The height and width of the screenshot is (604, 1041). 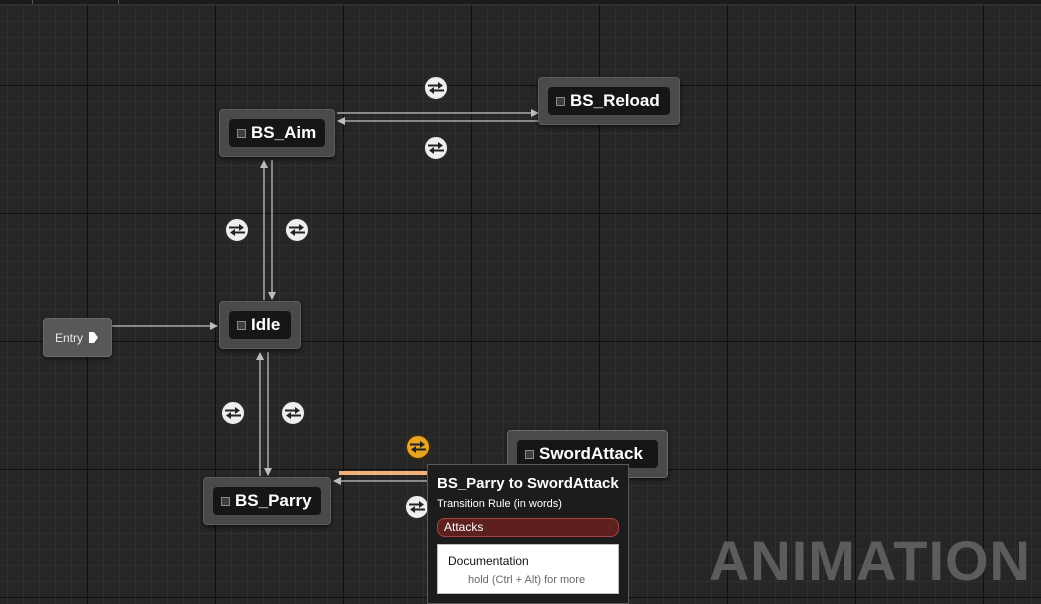 I want to click on documentation-box: Documentation hold (Ctrl + Alt) for more, so click(x=528, y=569).